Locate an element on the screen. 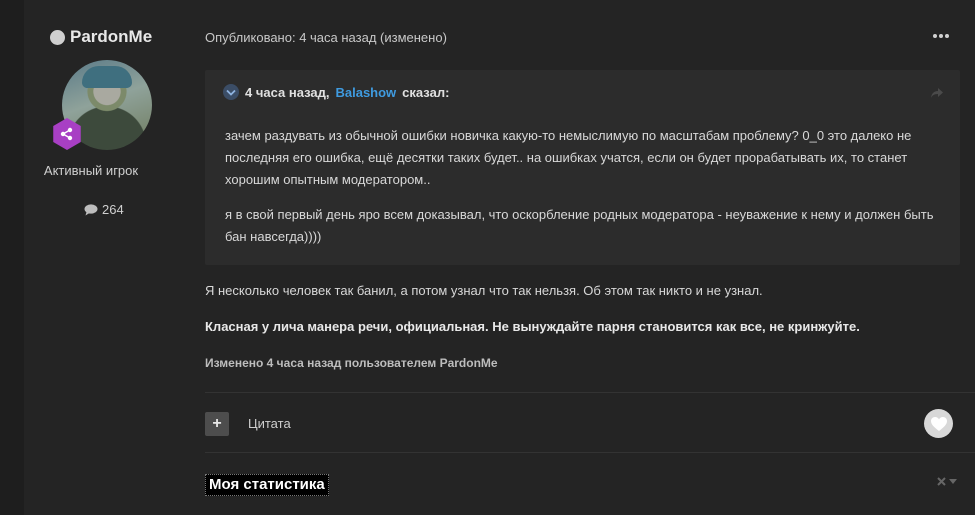 The image size is (975, 515). signature-title: Моя статистика is located at coordinates (267, 485).